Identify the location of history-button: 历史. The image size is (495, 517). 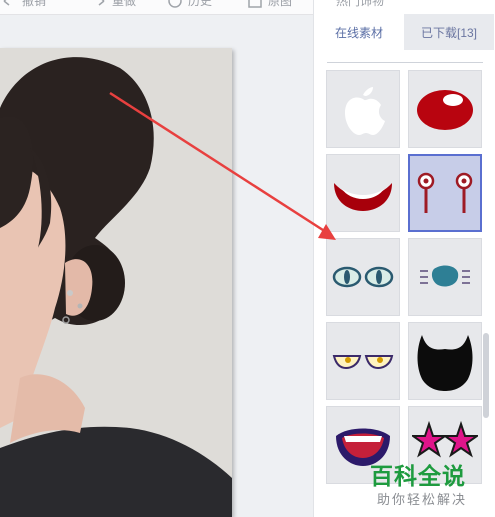
(190, 4).